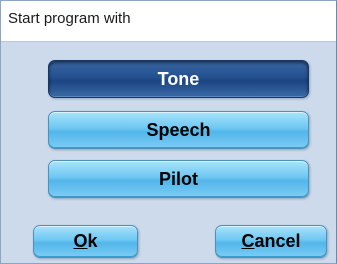 Image resolution: width=337 pixels, height=264 pixels. What do you see at coordinates (248, 241) in the screenshot?
I see `cancel-mnemonic: C` at bounding box center [248, 241].